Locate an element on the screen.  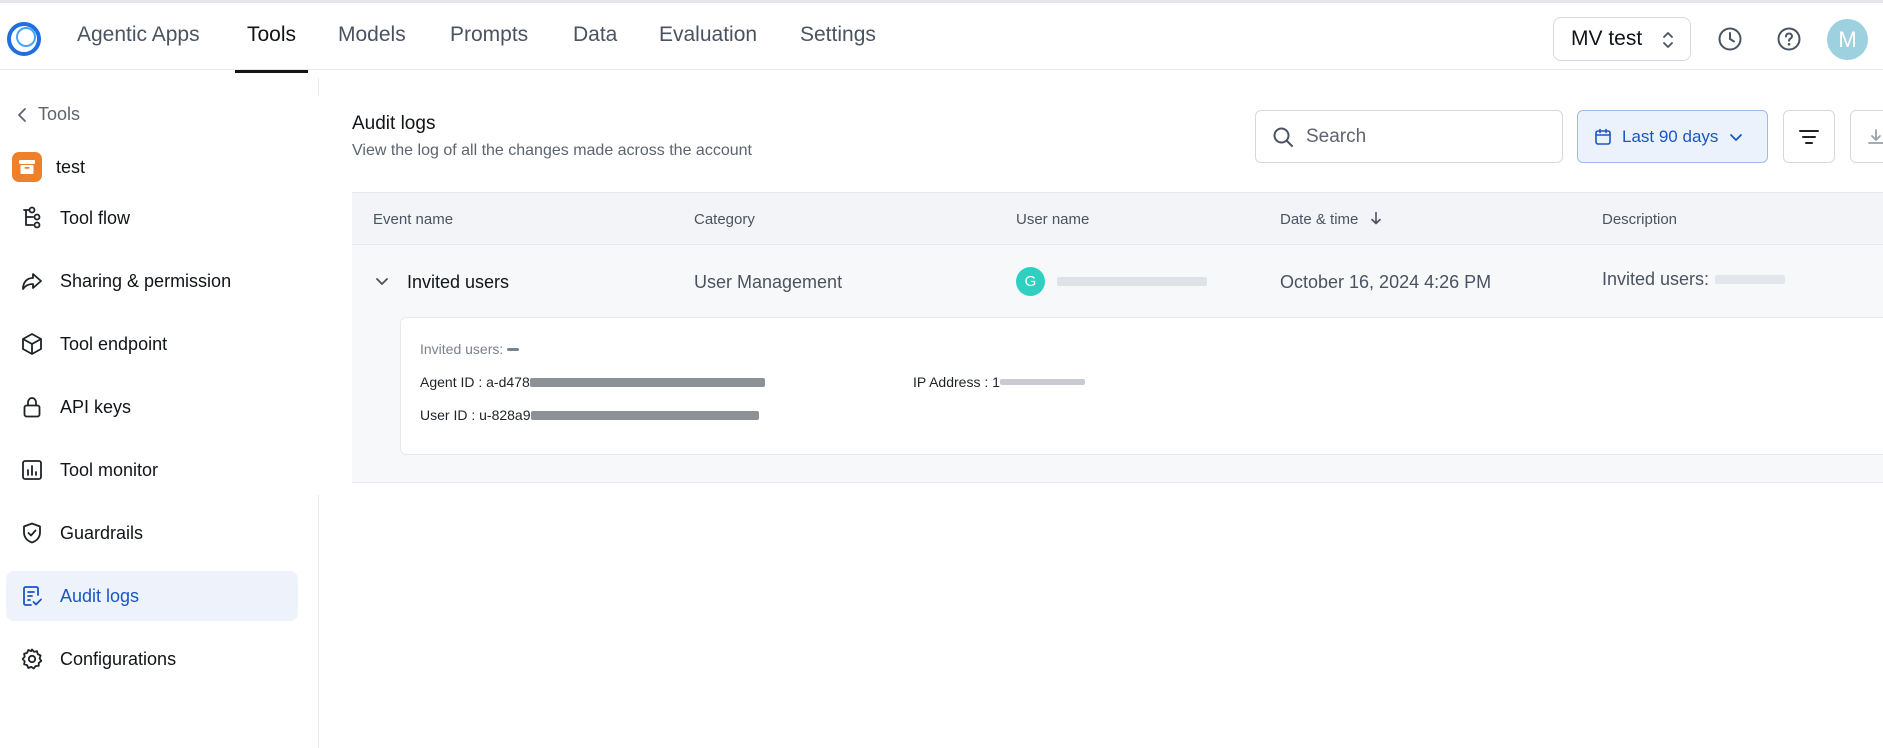
detail-invited-users: Invited users: is located at coordinates (470, 349).